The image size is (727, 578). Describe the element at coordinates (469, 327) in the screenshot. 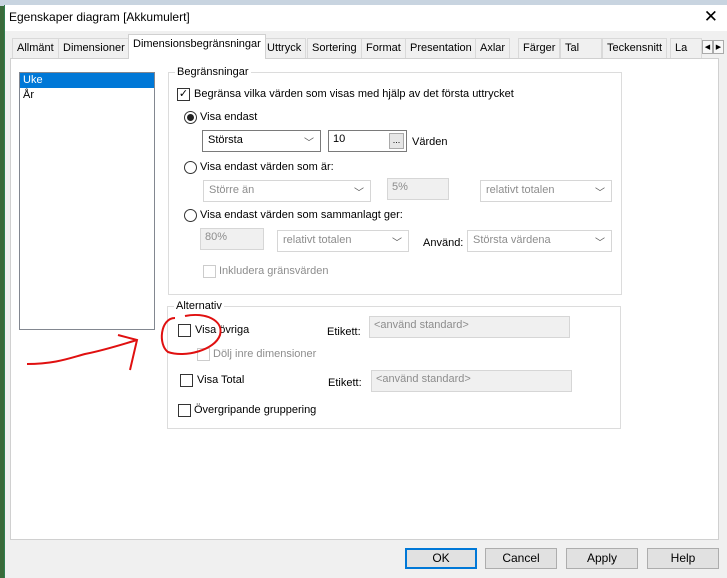

I see `label1-input: <använd standard>` at that location.